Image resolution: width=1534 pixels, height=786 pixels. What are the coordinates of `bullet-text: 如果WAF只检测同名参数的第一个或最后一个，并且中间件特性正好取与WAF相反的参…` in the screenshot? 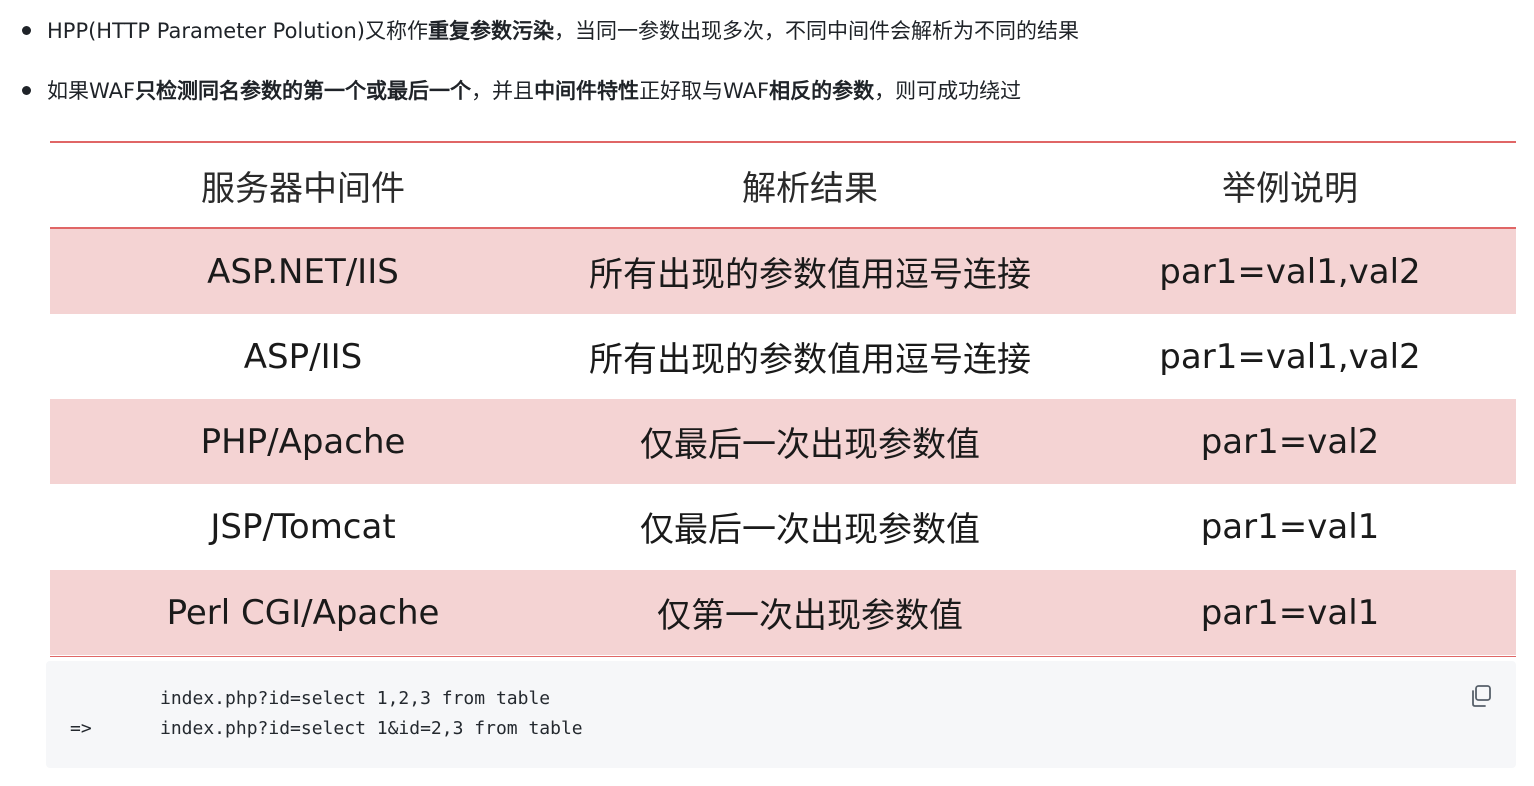 It's located at (534, 90).